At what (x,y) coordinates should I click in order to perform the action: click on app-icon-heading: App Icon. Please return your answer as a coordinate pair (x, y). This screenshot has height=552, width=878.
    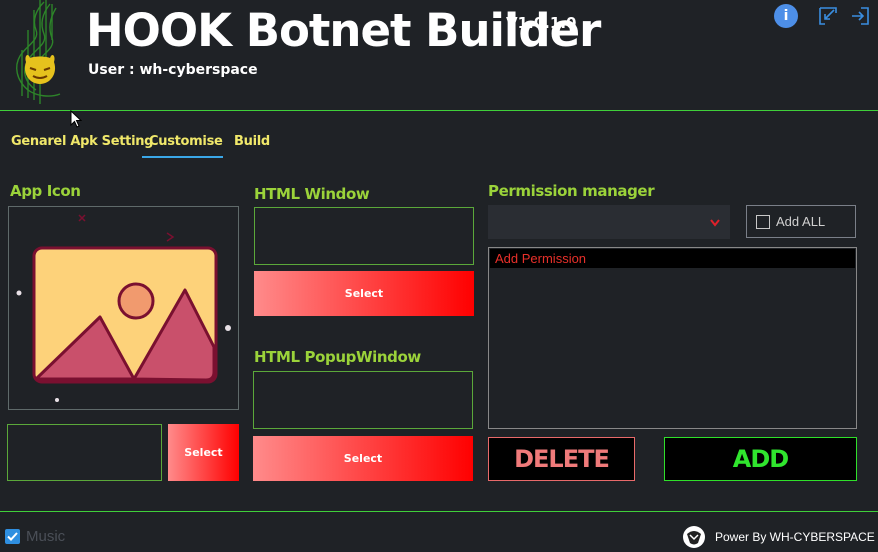
    Looking at the image, I should click on (45, 191).